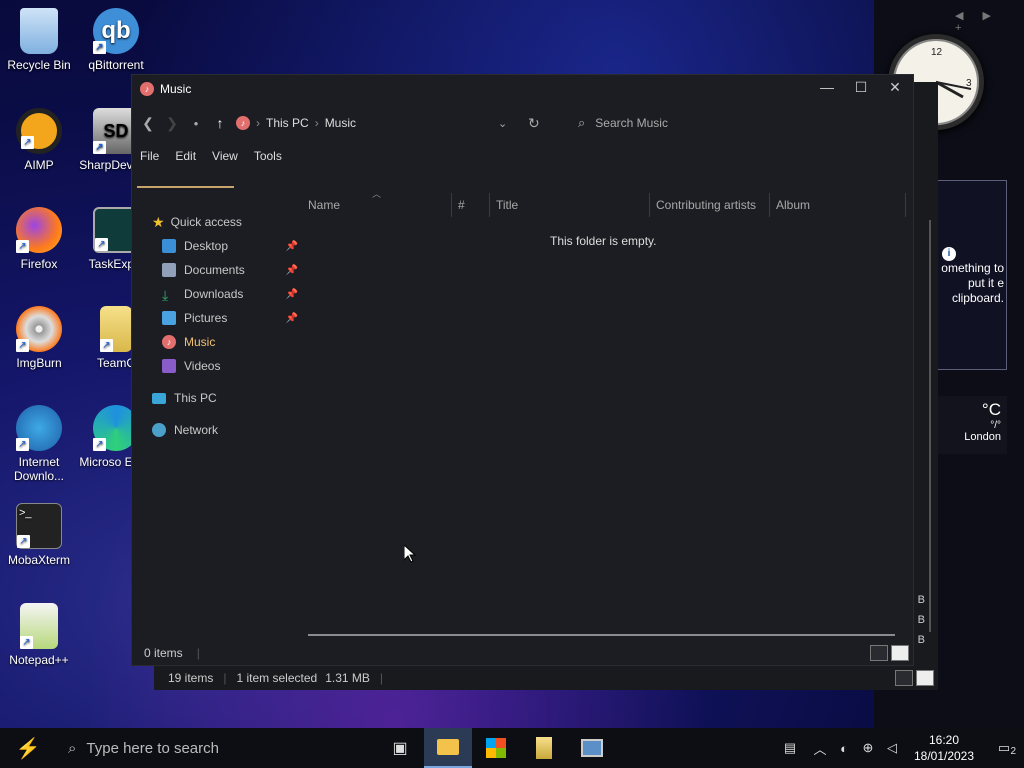  What do you see at coordinates (868, 748) in the screenshot?
I see `globe-icon: ⊕` at bounding box center [868, 748].